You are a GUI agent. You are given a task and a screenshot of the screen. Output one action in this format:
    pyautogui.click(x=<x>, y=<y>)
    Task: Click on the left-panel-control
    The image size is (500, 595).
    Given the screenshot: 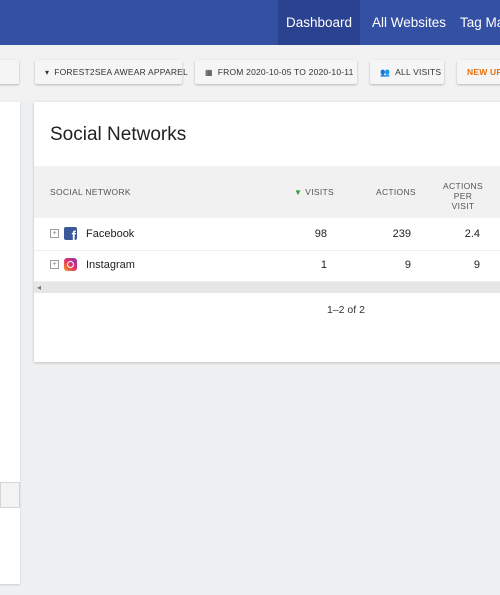 What is the action you would take?
    pyautogui.click(x=10, y=495)
    